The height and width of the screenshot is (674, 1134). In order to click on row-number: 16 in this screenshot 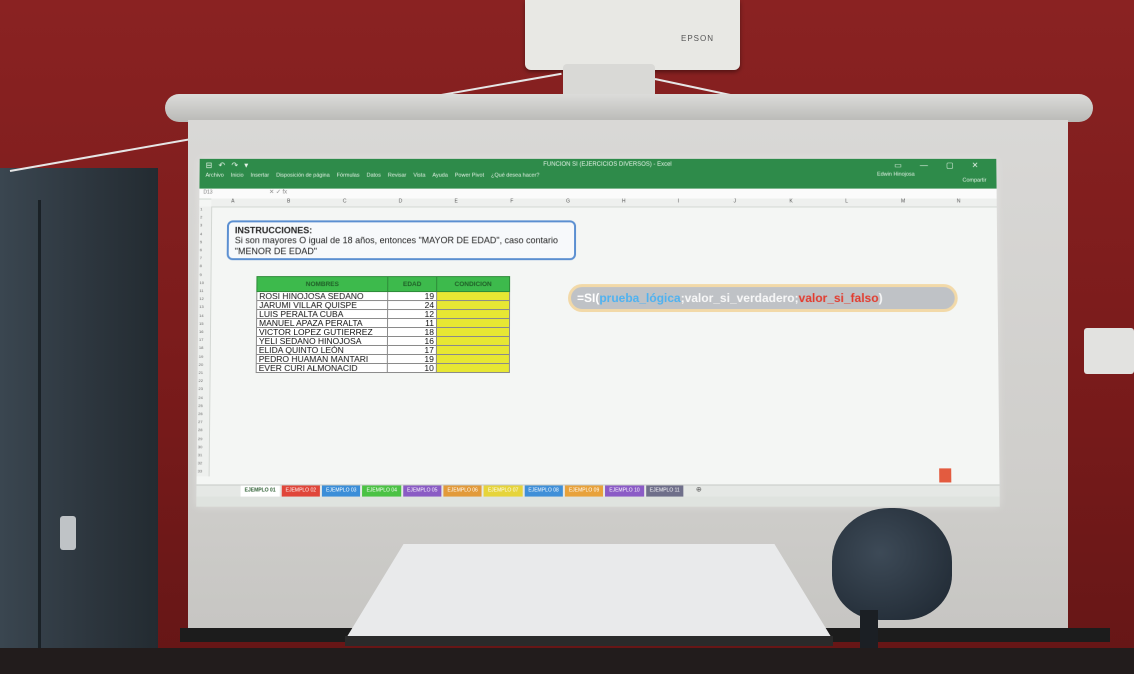, I will do `click(201, 331)`.